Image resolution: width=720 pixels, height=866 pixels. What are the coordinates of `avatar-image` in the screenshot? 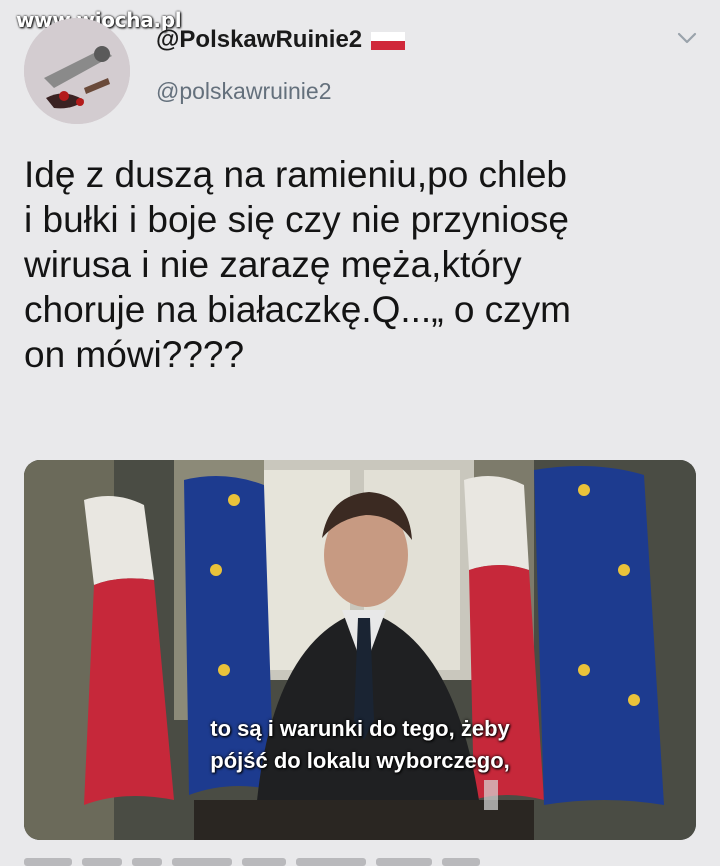 It's located at (77, 71).